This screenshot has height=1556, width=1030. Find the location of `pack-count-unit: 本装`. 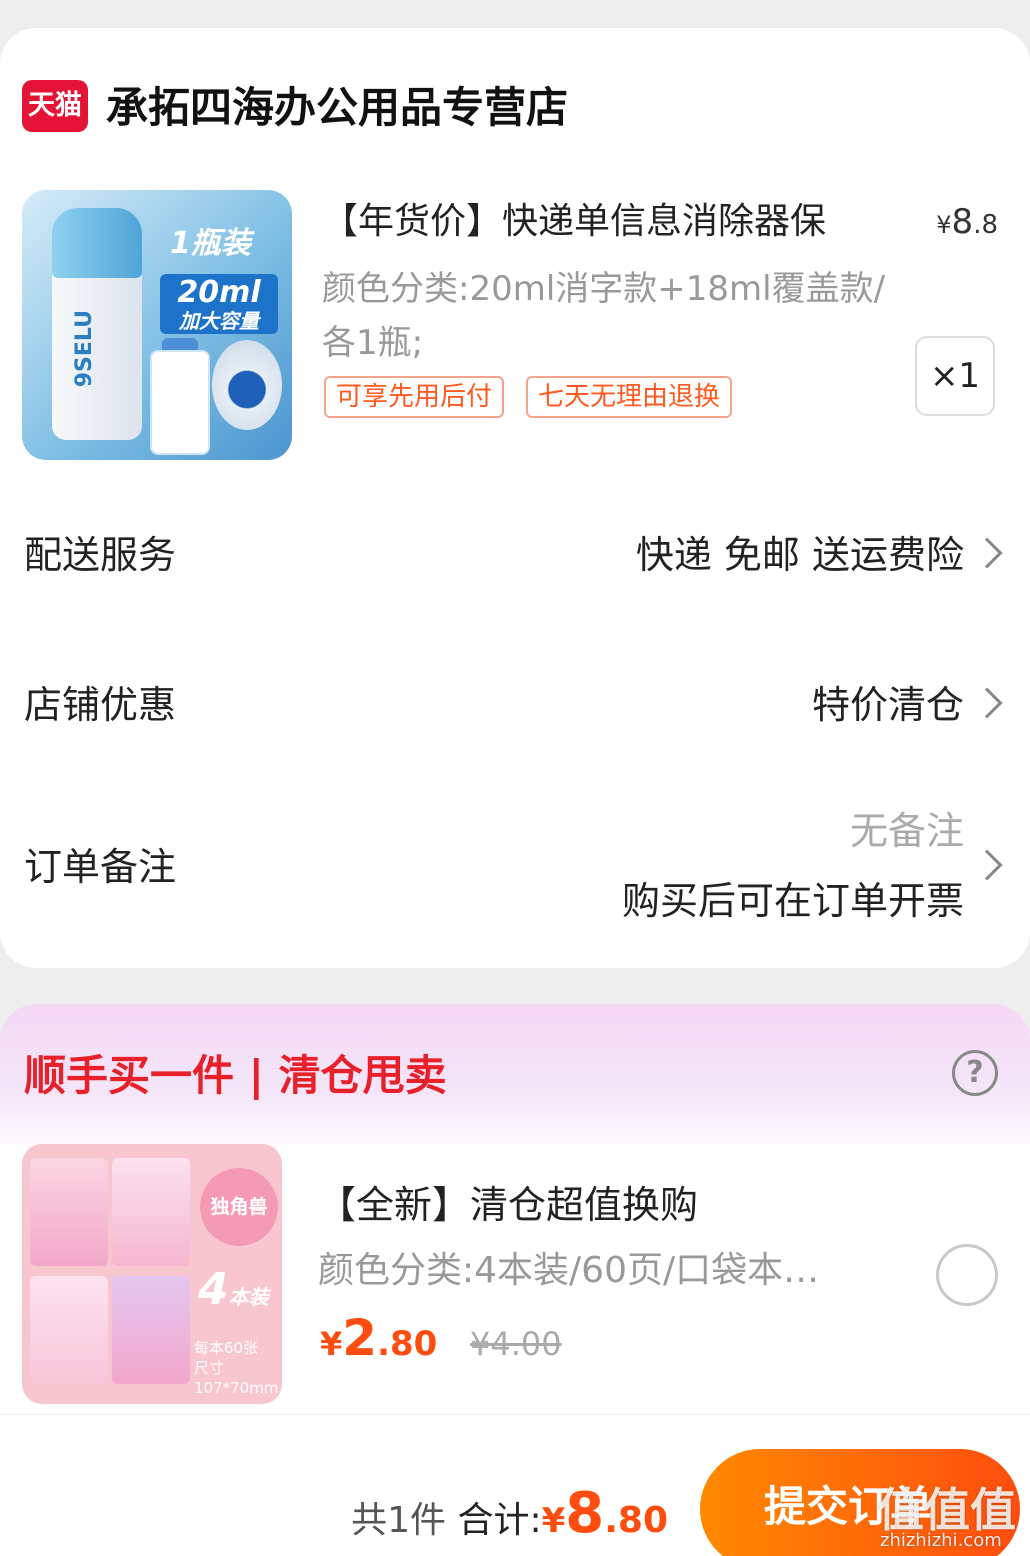

pack-count-unit: 本装 is located at coordinates (248, 1297).